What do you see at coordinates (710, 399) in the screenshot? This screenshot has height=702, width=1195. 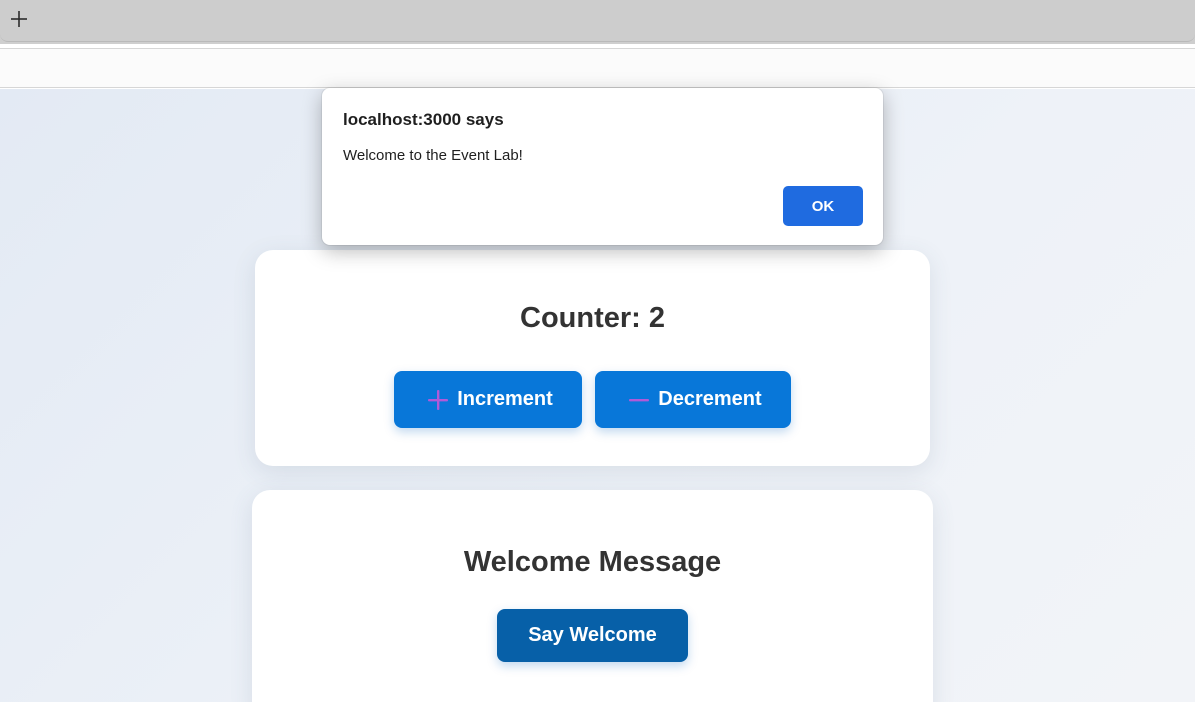 I see `decrement-label: Decrement` at bounding box center [710, 399].